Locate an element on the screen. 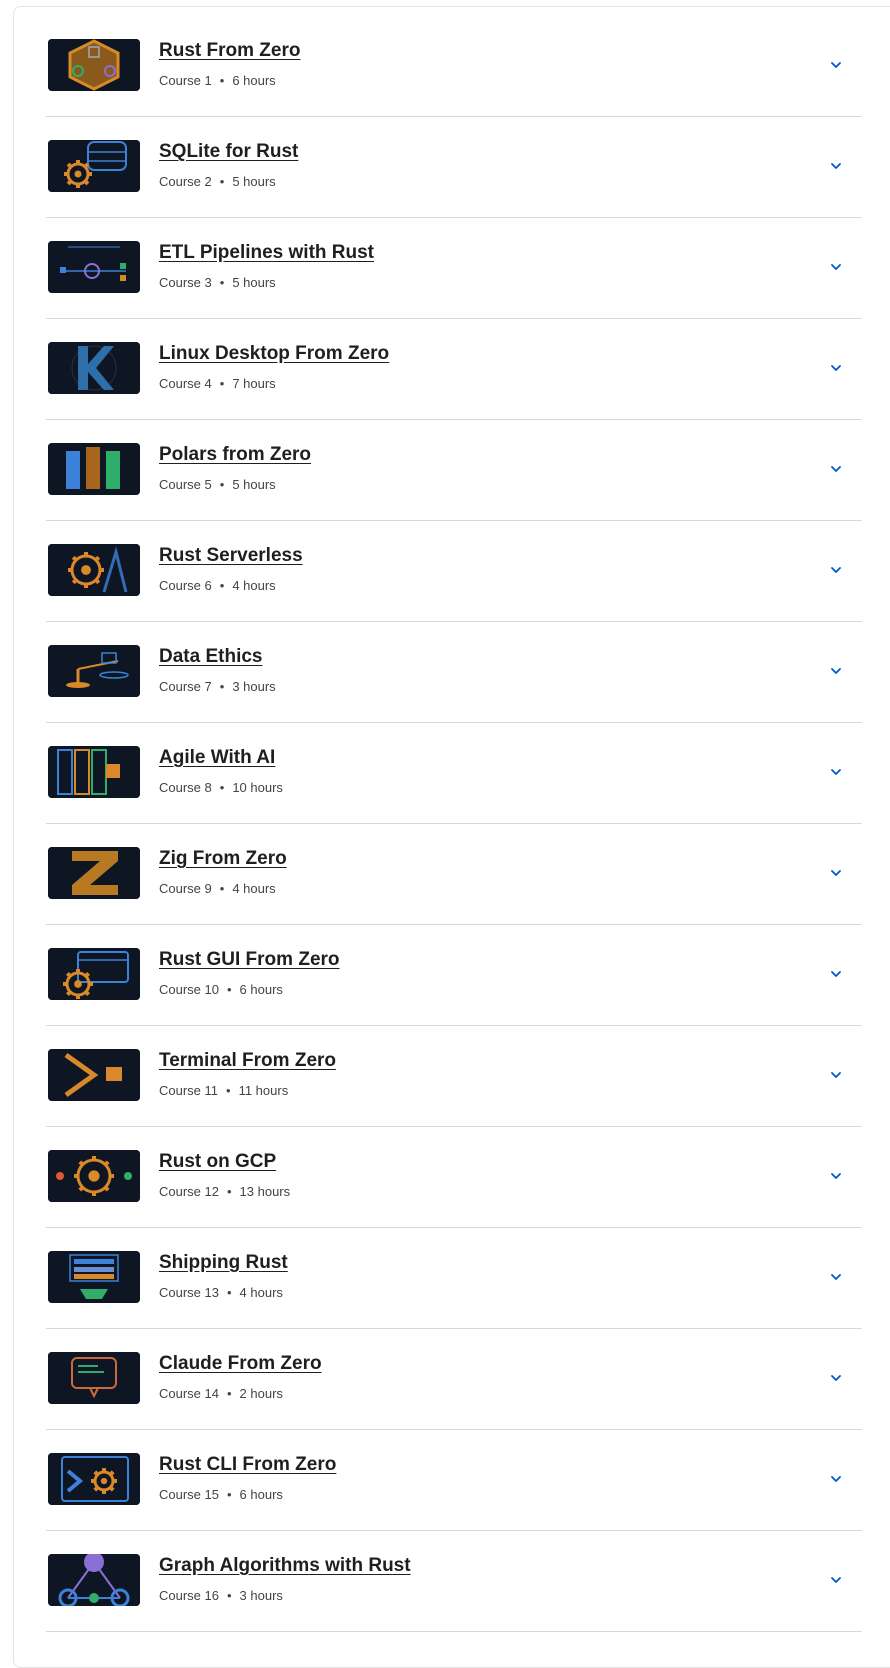 The height and width of the screenshot is (1668, 890). course-meta: Course 11 • 11 hours is located at coordinates (223, 1090).